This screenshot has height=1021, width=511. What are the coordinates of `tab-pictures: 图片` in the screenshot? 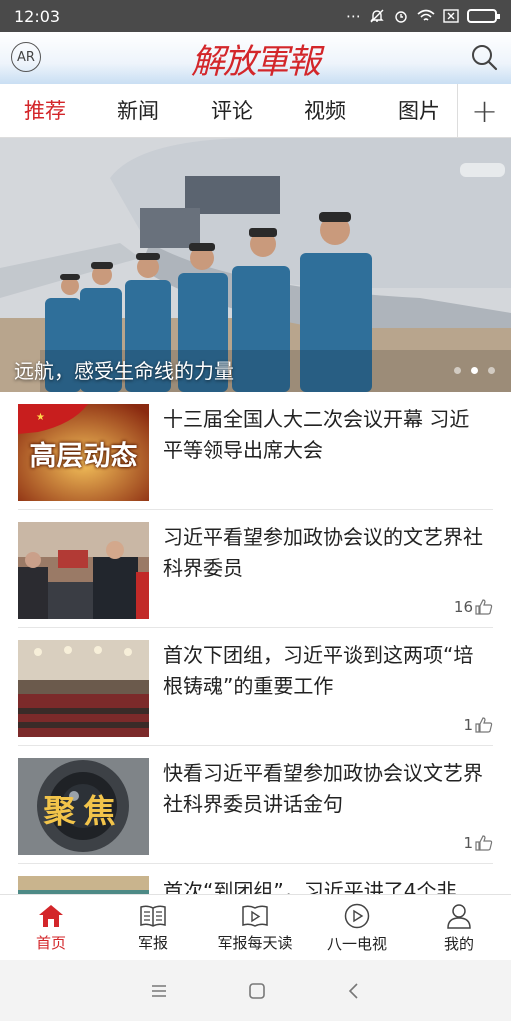 It's located at (419, 111).